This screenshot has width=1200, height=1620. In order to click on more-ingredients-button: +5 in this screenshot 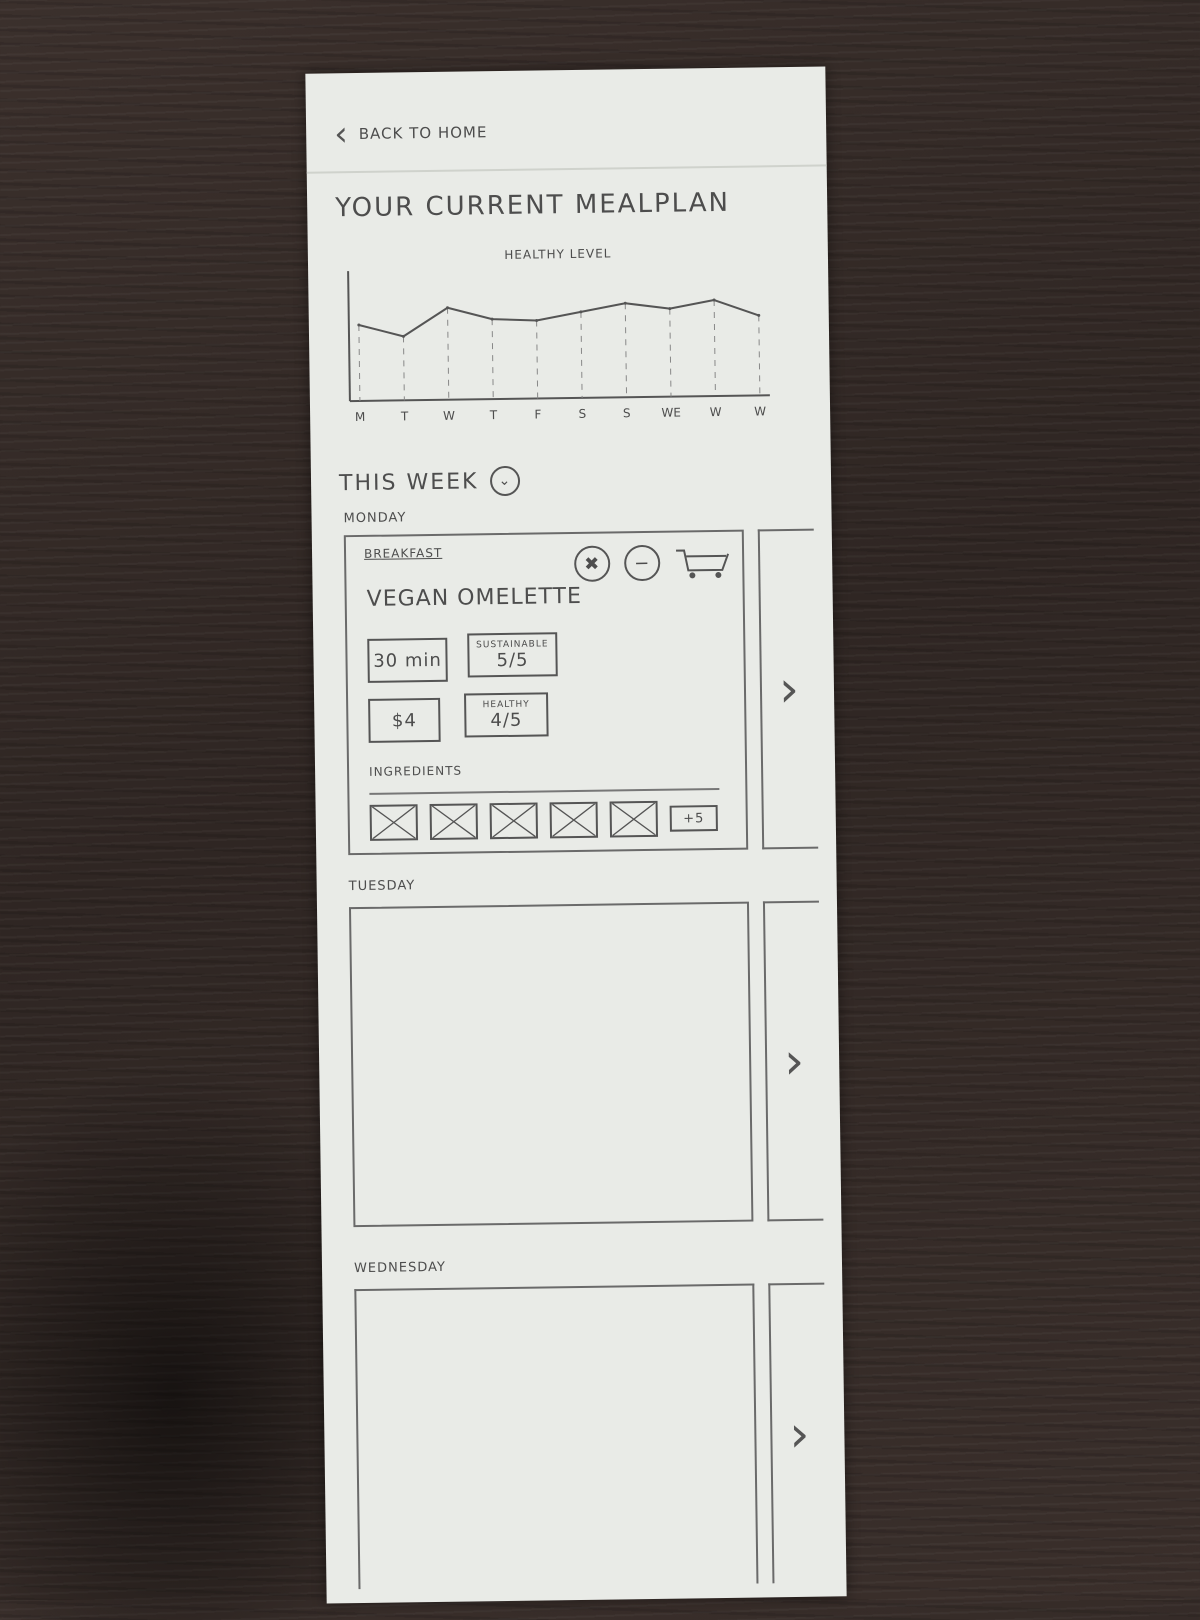, I will do `click(693, 818)`.